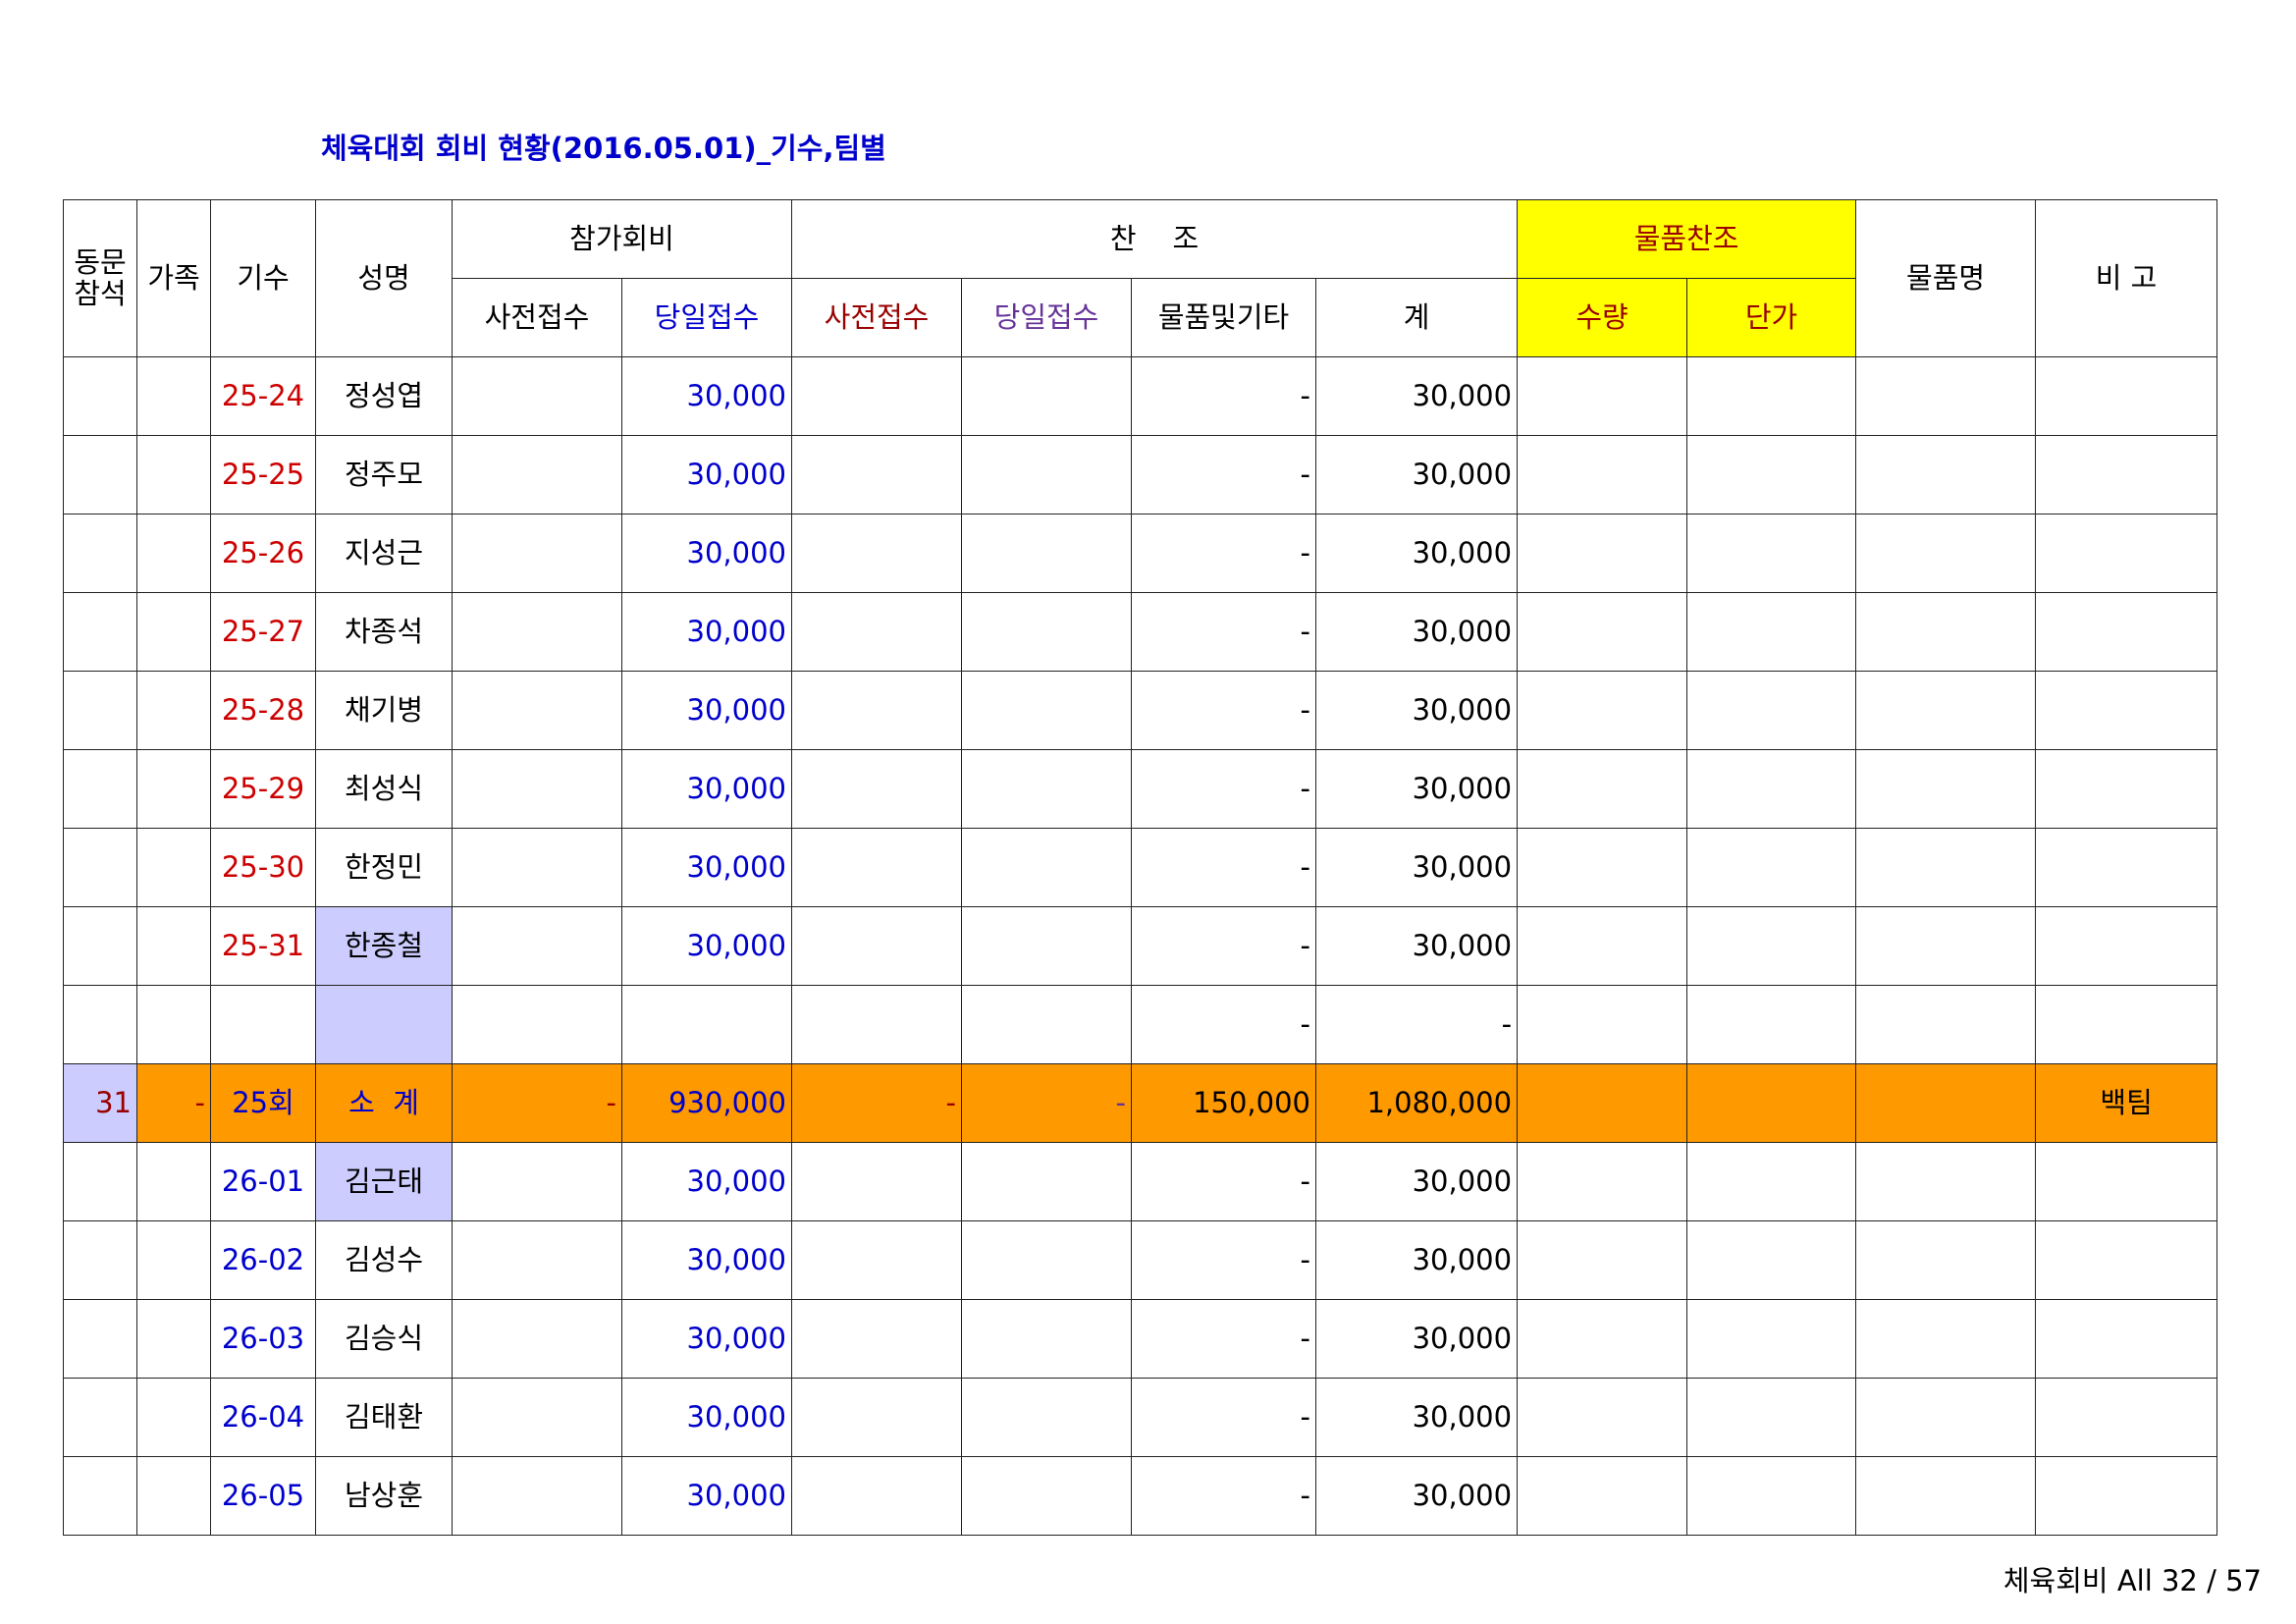  I want to click on table-row: 26-04 김태환 30,000 - 30,000, so click(1140, 1417).